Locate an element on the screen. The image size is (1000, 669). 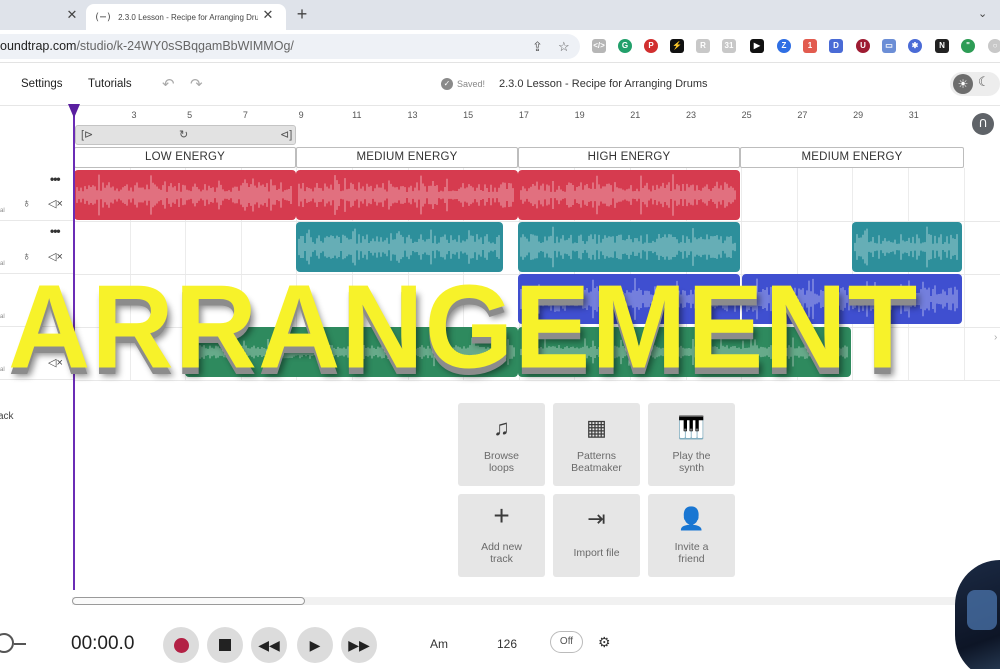
import-icon: ⇥ is located at coordinates (596, 518).